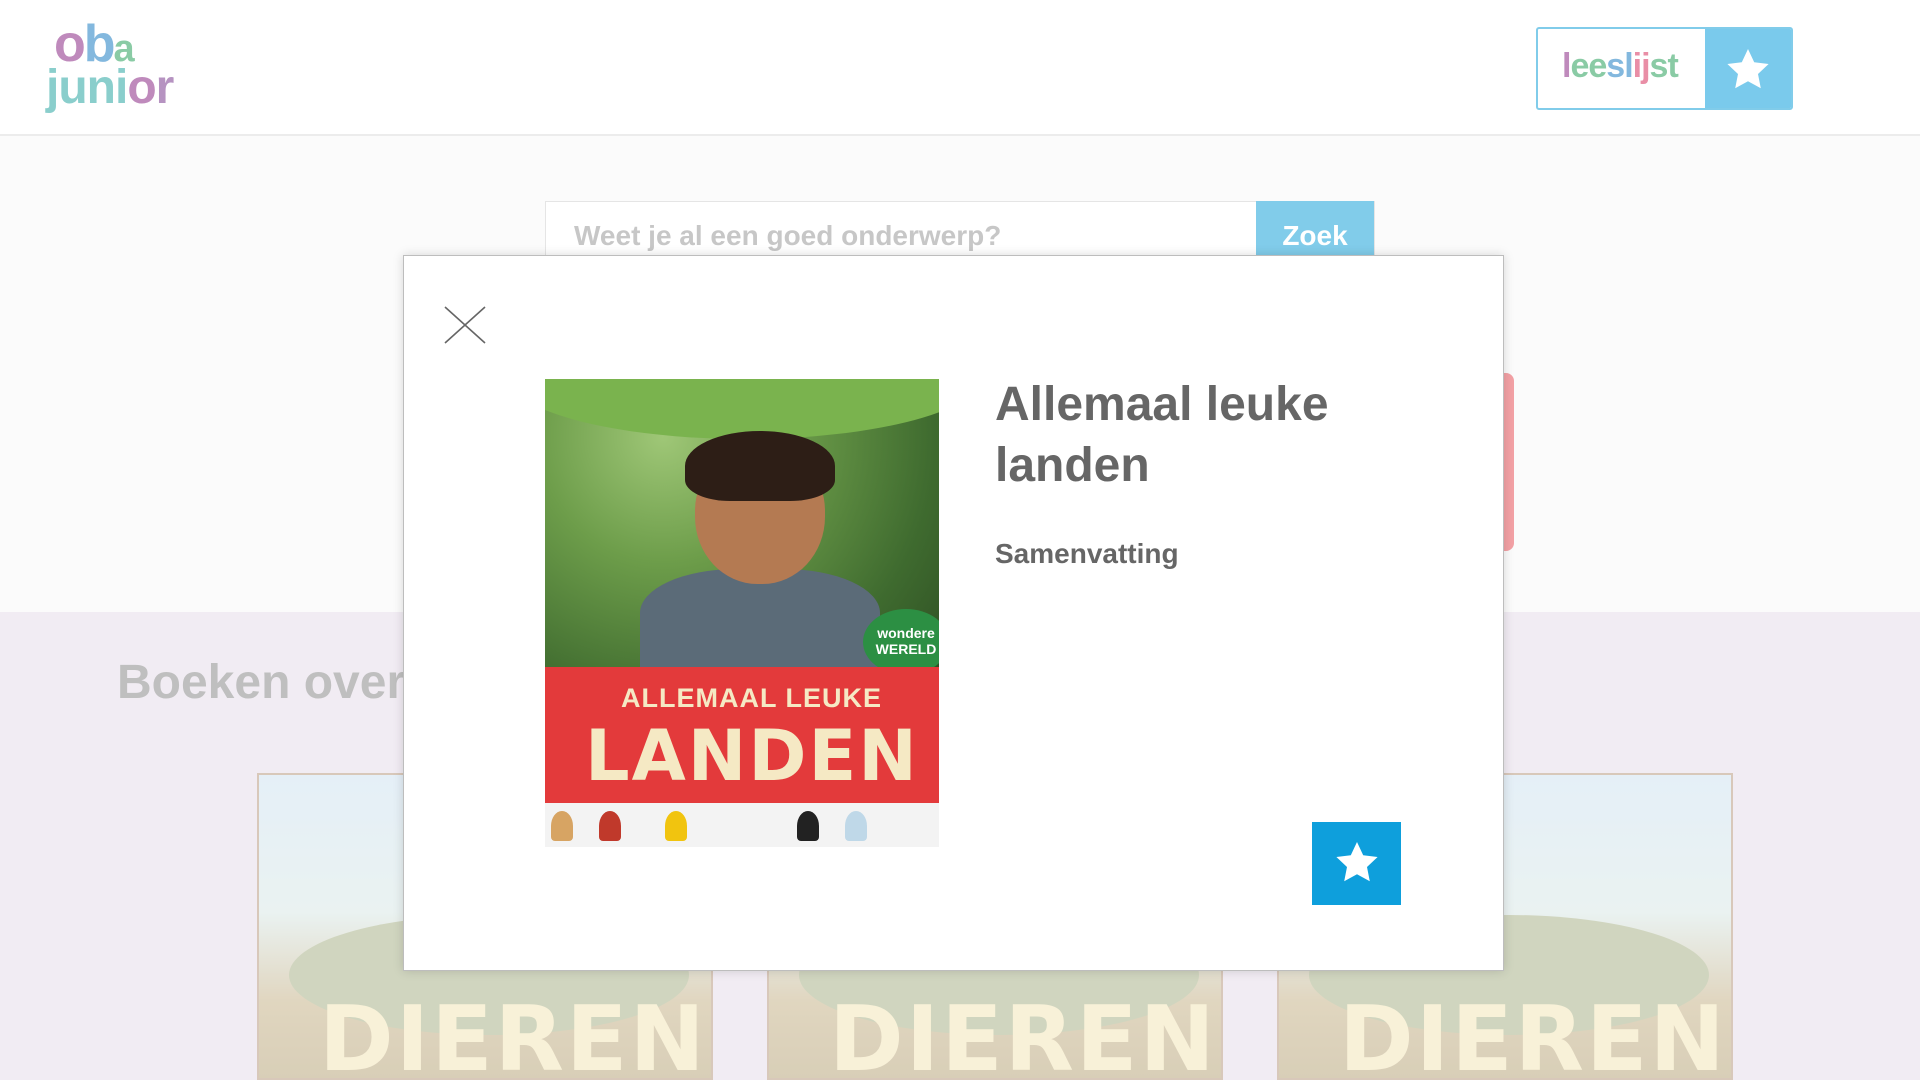 Image resolution: width=1920 pixels, height=1080 pixels. What do you see at coordinates (760, 624) in the screenshot?
I see `cover-child-shirt` at bounding box center [760, 624].